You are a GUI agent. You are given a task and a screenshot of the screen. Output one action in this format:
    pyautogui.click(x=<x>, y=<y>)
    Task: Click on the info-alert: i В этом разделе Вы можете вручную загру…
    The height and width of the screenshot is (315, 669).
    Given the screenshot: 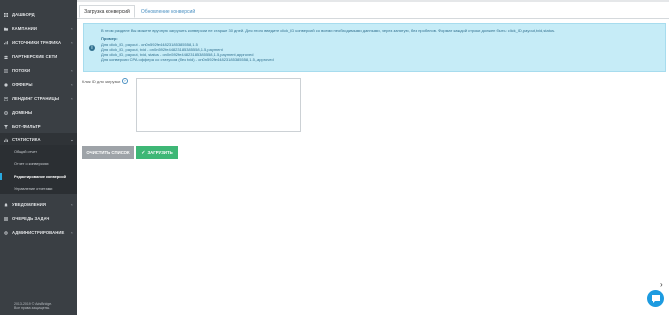 What is the action you would take?
    pyautogui.click(x=374, y=47)
    